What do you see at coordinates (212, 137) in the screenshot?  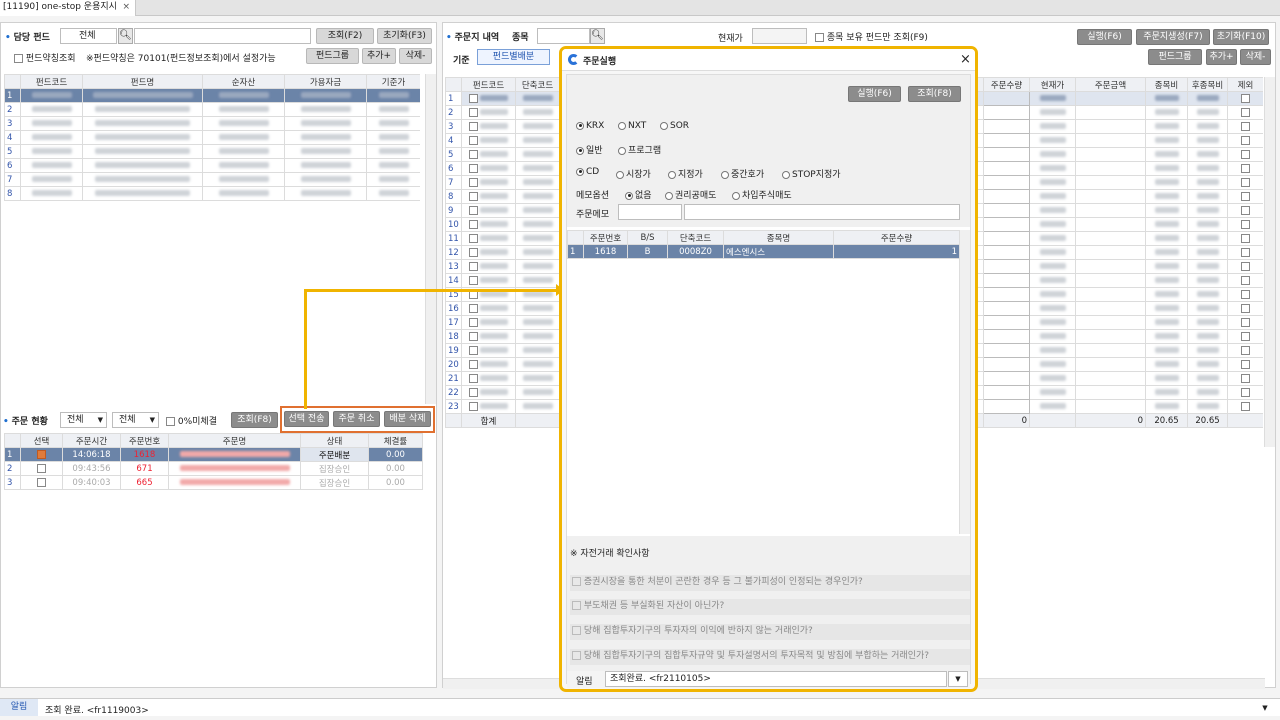 I see `table-row: 4` at bounding box center [212, 137].